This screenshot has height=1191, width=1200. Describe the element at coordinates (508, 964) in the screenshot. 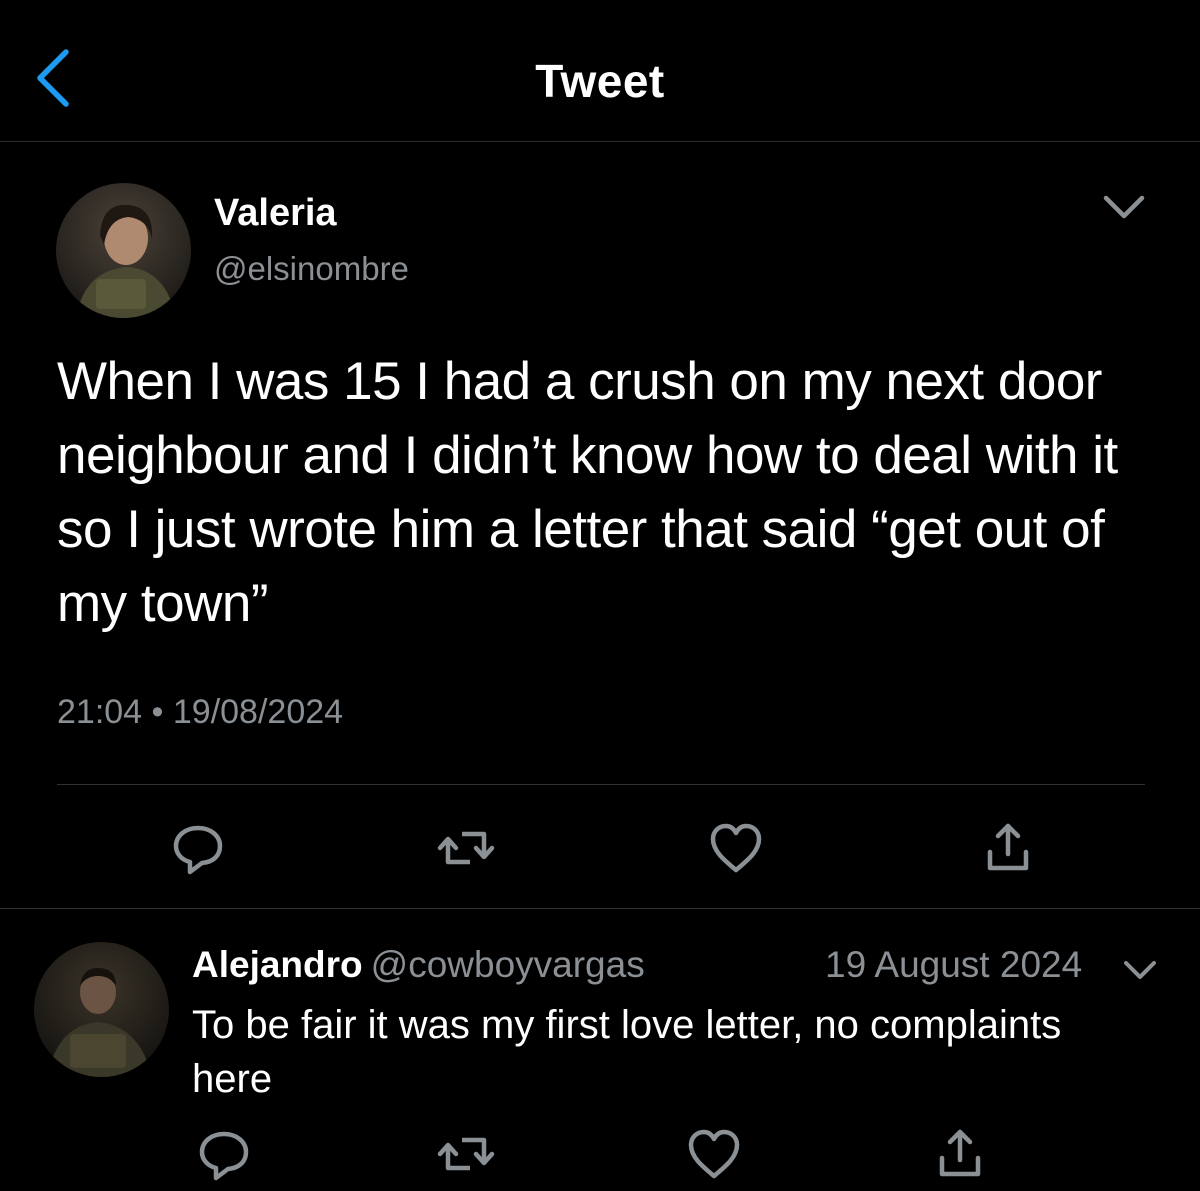

I see `reply-author-handle: @cowboyvargas` at that location.